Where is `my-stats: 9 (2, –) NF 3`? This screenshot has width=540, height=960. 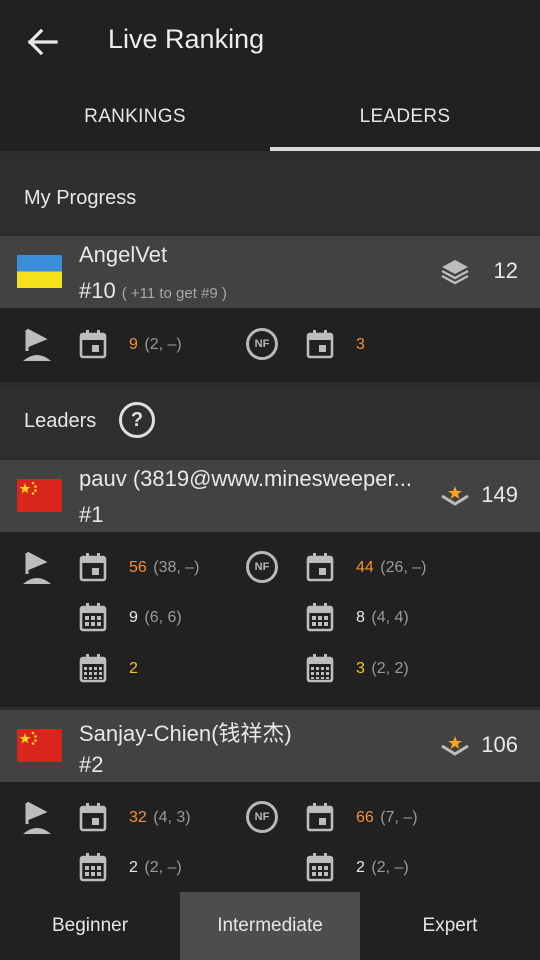
my-stats: 9 (2, –) NF 3 is located at coordinates (270, 345).